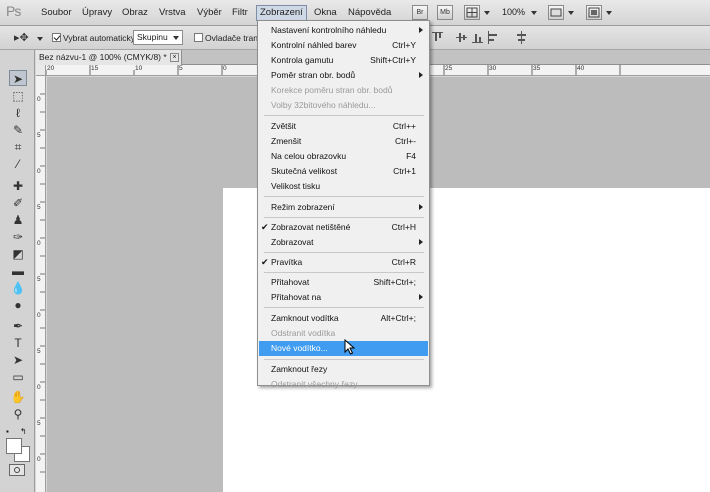  What do you see at coordinates (369, 13) in the screenshot?
I see `menu-napoveda: Nápověda` at bounding box center [369, 13].